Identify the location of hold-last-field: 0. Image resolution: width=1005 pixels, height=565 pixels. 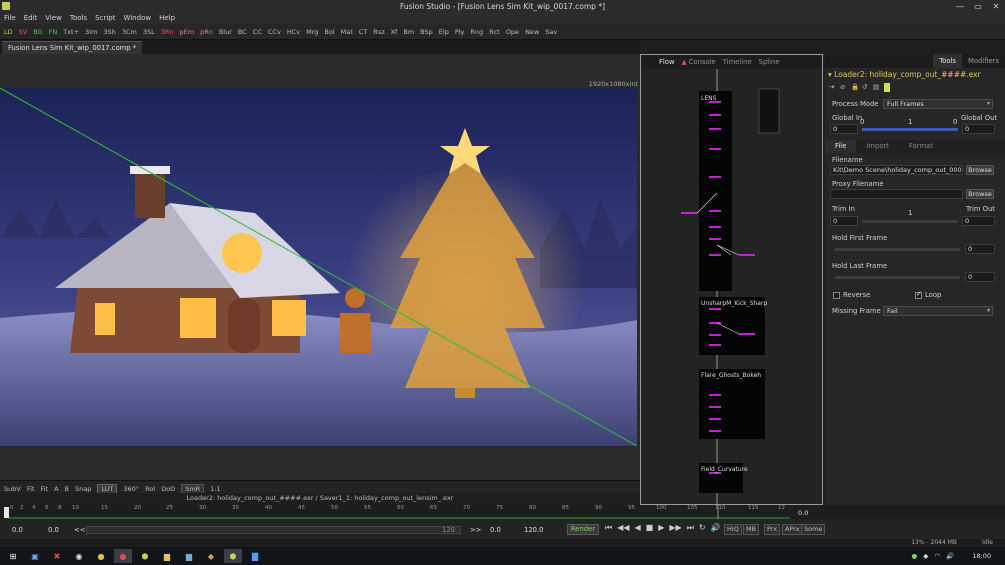
(980, 277).